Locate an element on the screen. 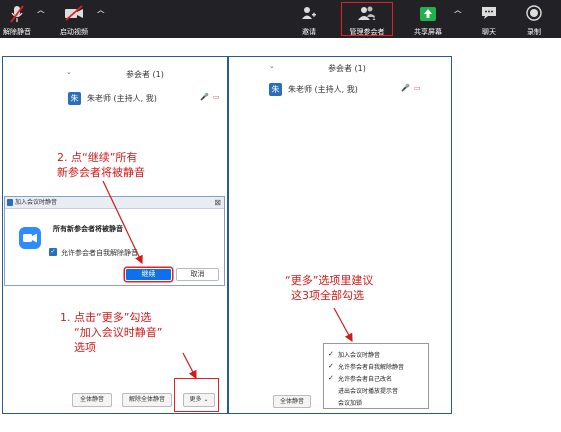 This screenshot has height=432, width=561. annotation-line: 1. 点击“更多”勾选 is located at coordinates (106, 317).